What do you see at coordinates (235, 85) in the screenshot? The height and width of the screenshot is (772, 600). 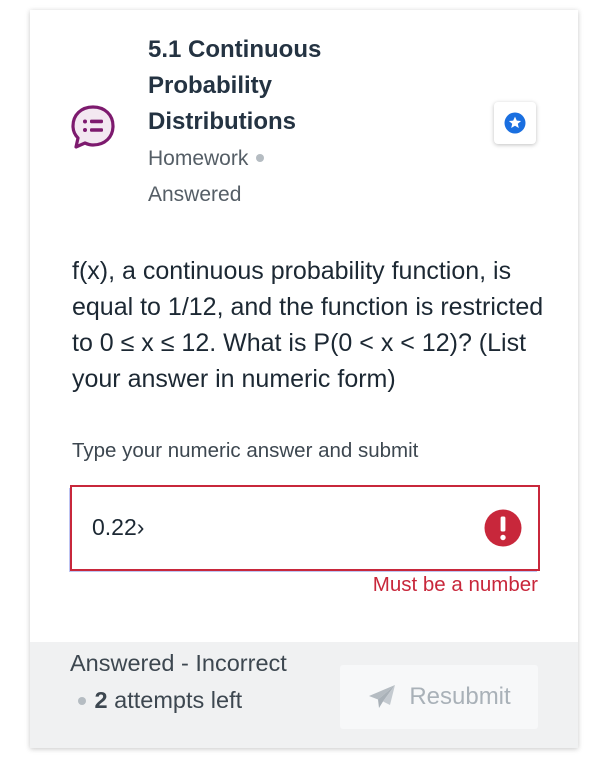 I see `assignment-title: 5.1 Continuous Probability Distributions` at bounding box center [235, 85].